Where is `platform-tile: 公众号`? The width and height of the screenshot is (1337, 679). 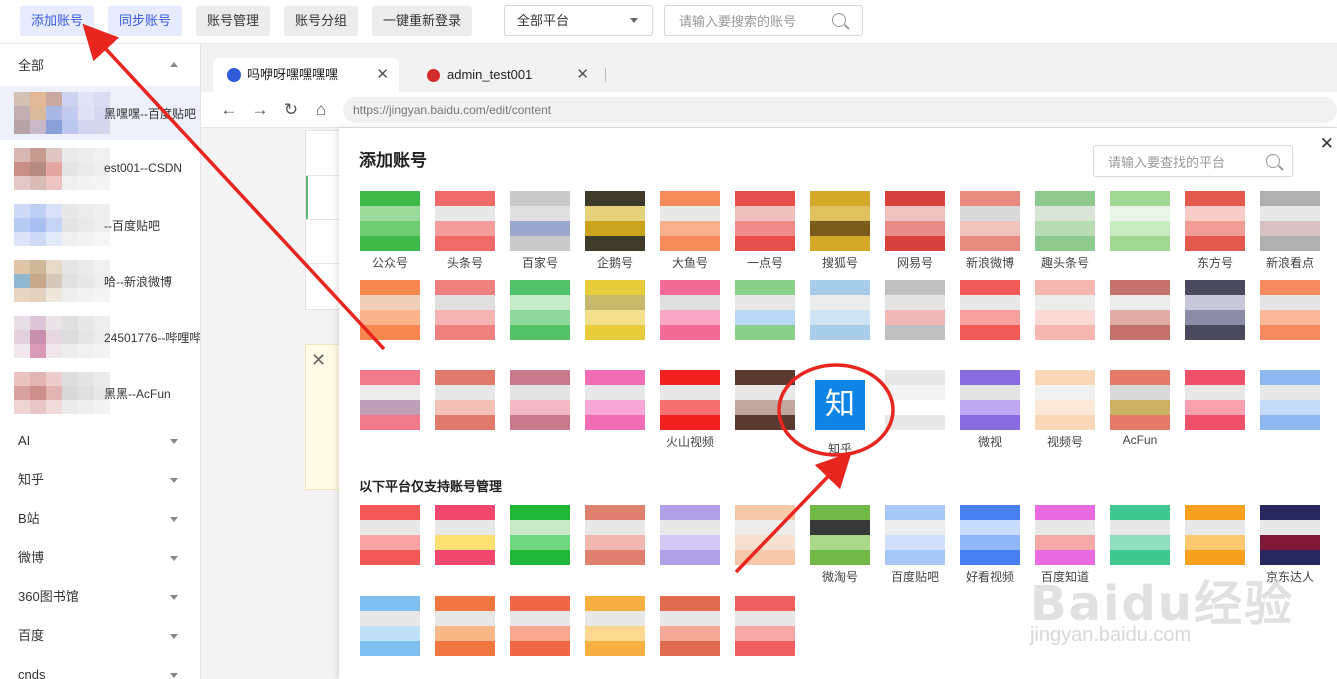 platform-tile: 公众号 is located at coordinates (391, 231).